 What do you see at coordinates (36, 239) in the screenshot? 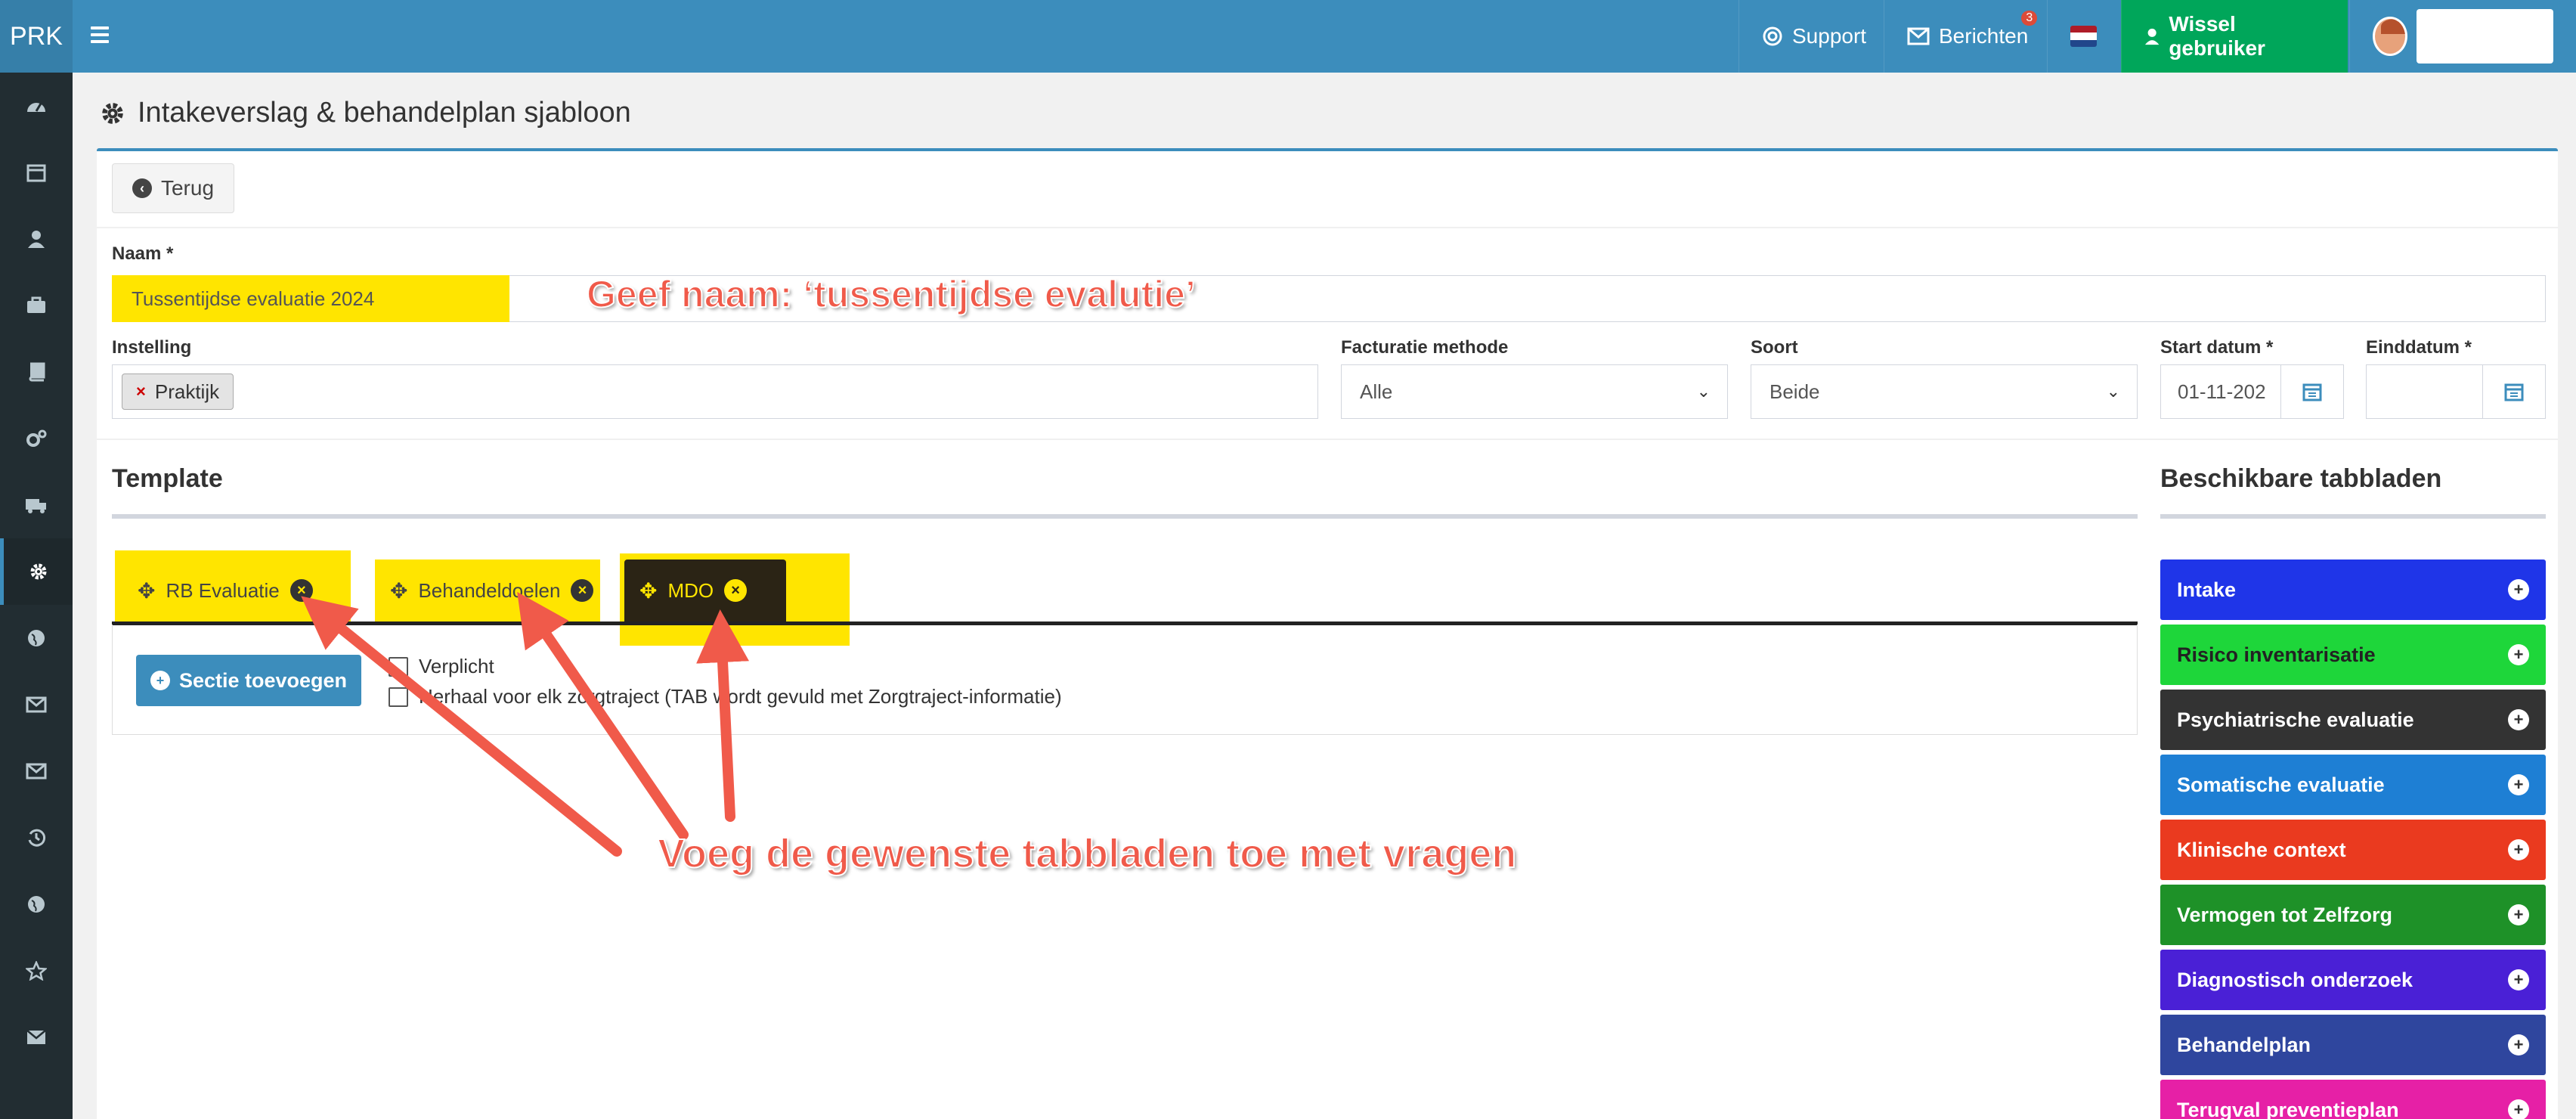
I see `sidebar-item-user-icon` at bounding box center [36, 239].